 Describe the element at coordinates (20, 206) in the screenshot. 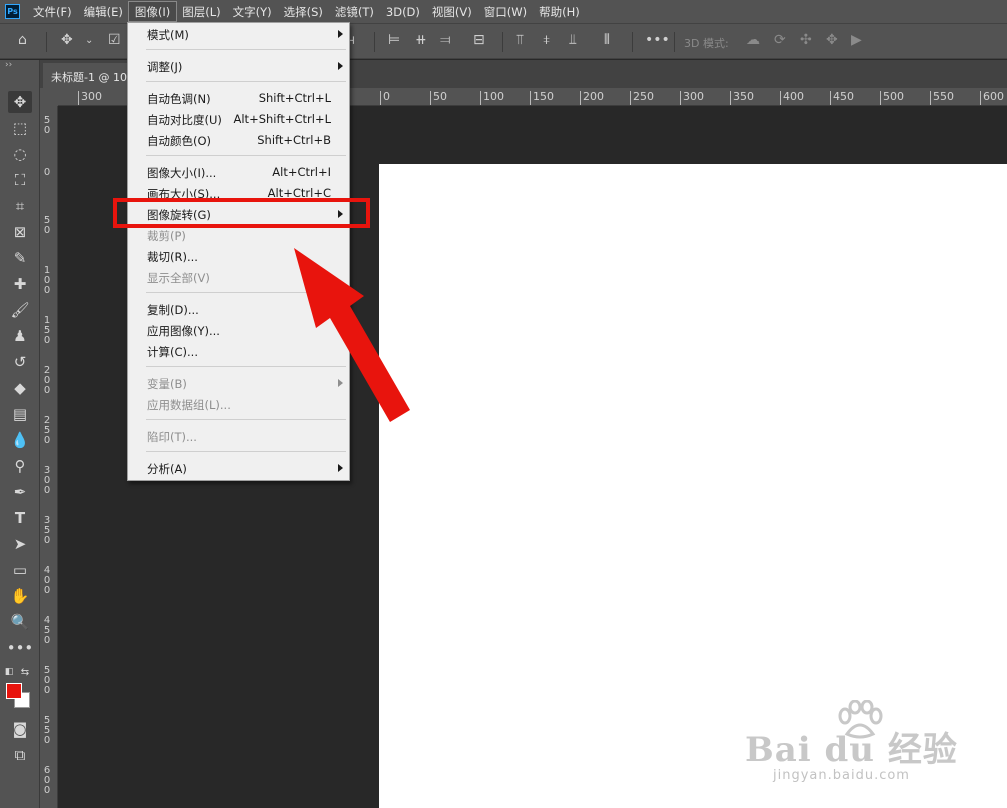

I see `crop-tool-icon: ⌗` at that location.